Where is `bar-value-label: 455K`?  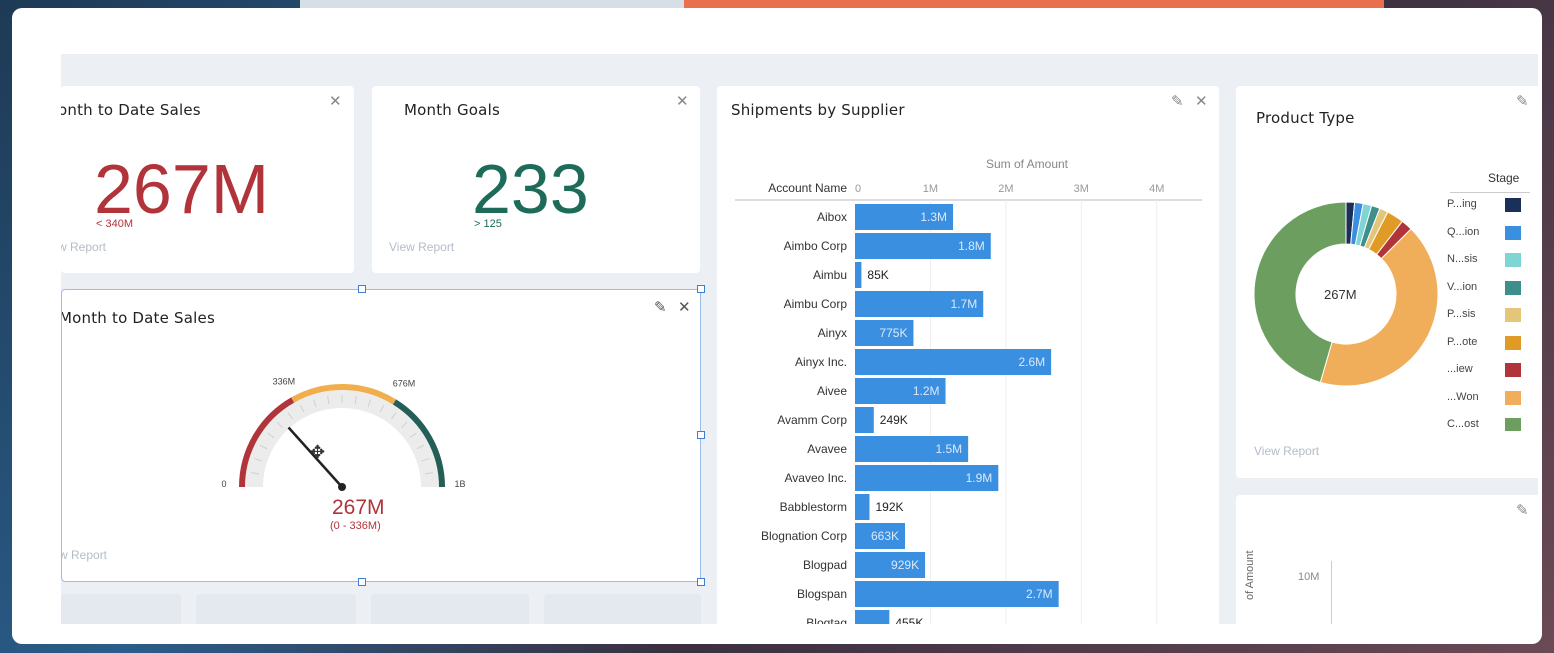
bar-value-label: 455K is located at coordinates (909, 620).